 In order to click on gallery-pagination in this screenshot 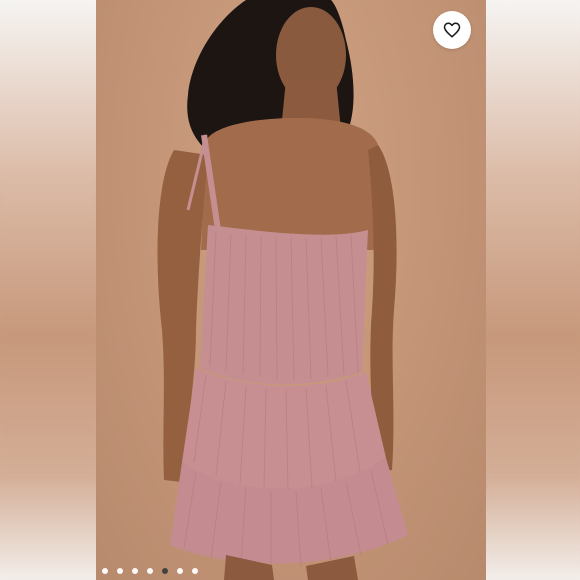, I will do `click(150, 571)`.